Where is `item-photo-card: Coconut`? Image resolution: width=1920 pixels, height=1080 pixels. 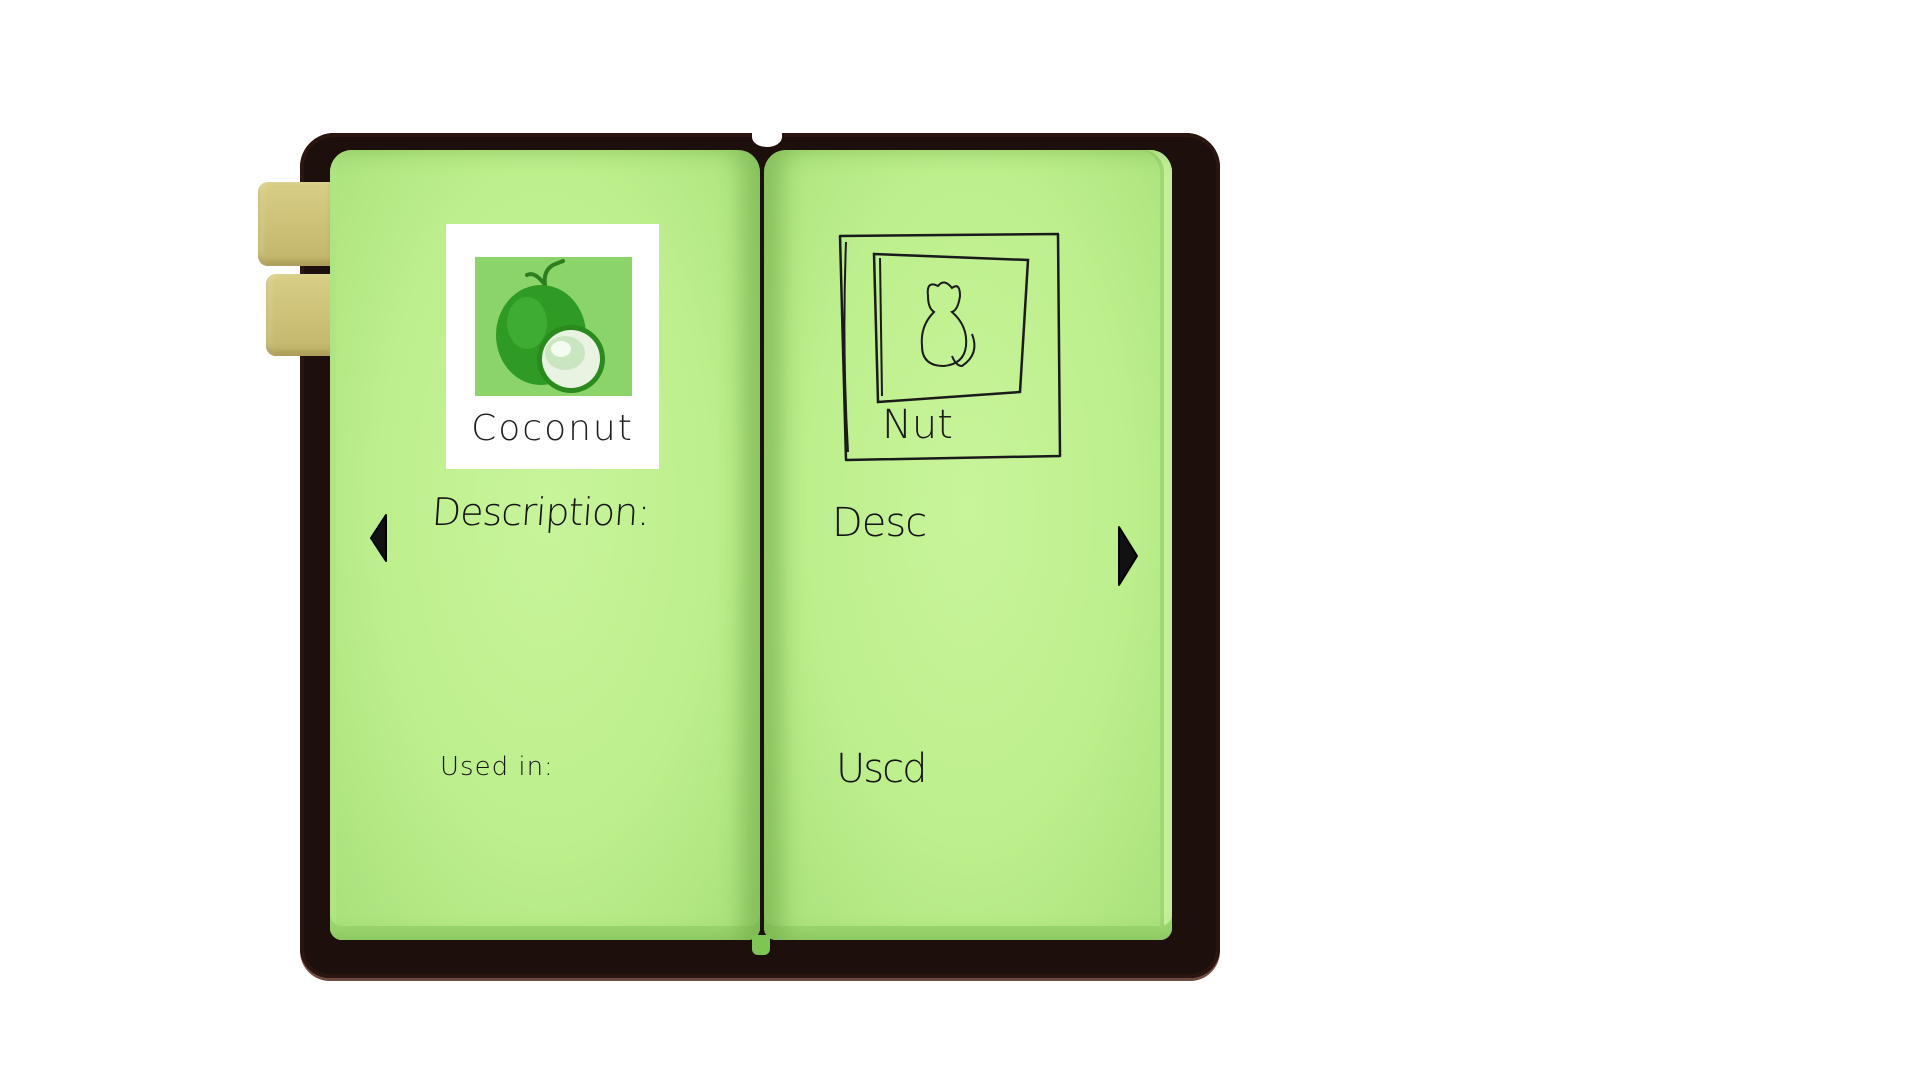
item-photo-card: Coconut is located at coordinates (552, 346).